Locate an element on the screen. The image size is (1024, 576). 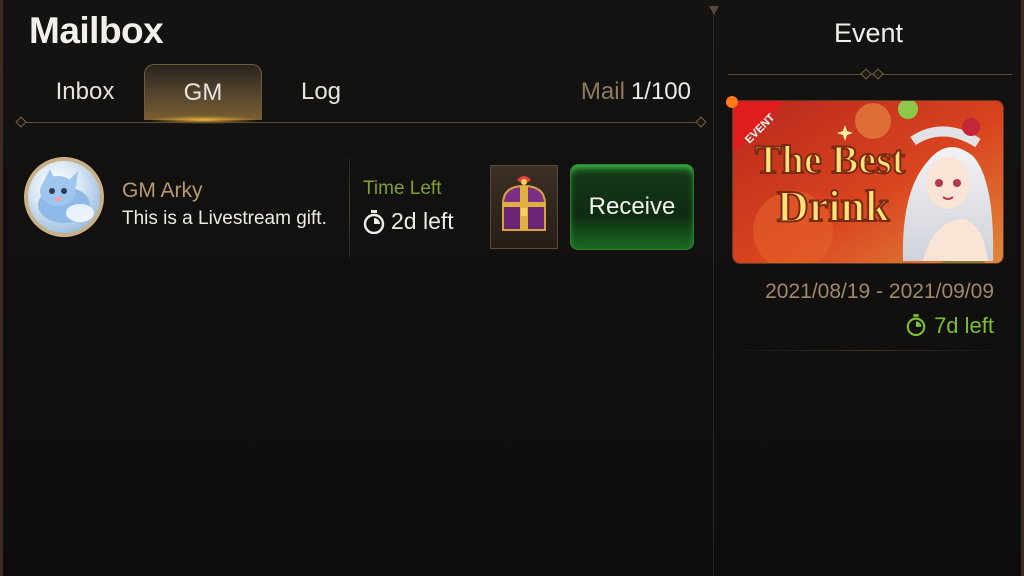
mail-count-value: 1/100 is located at coordinates (660, 91).